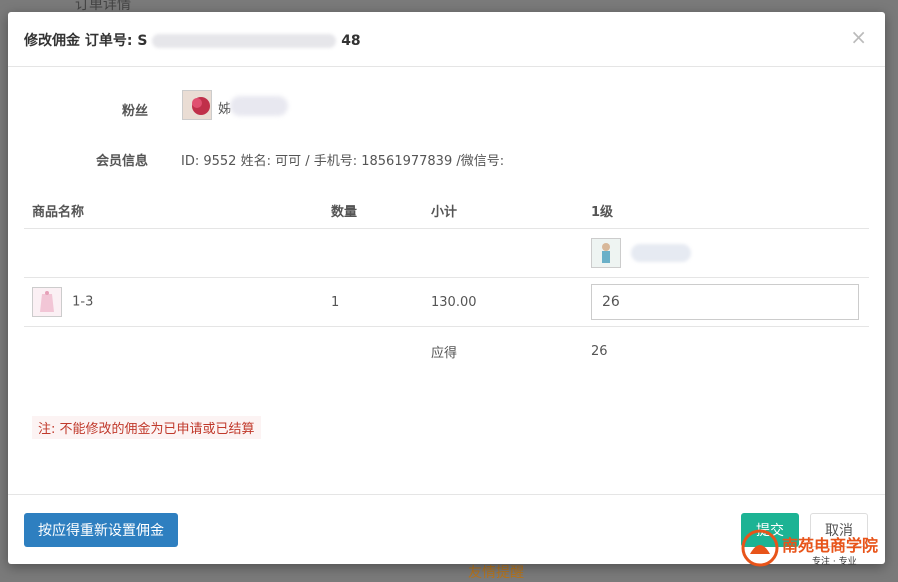  What do you see at coordinates (86, 41) in the screenshot?
I see `modal-title-prefix: 修改佣金 订单号: S` at bounding box center [86, 41].